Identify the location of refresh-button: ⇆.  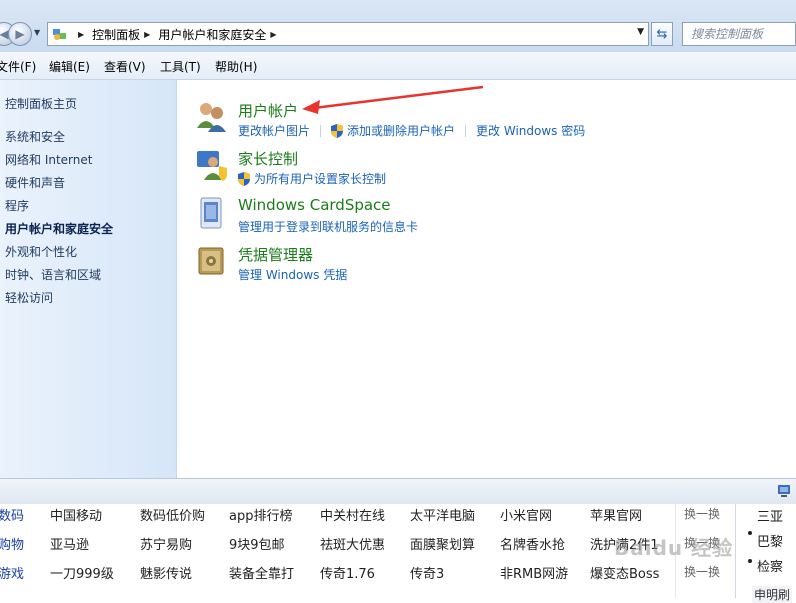
(662, 34).